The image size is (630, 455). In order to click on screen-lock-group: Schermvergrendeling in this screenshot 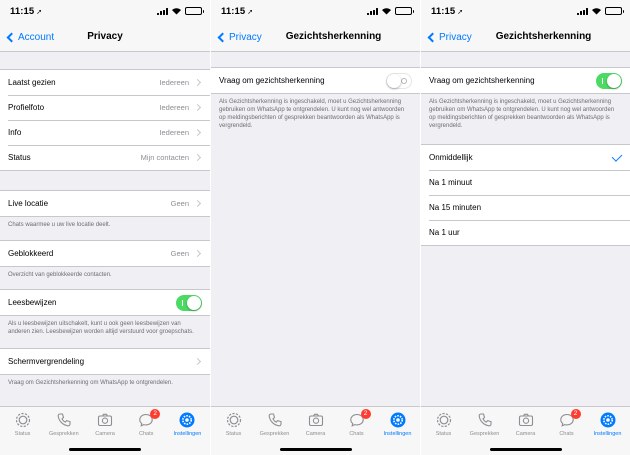, I will do `click(105, 361)`.